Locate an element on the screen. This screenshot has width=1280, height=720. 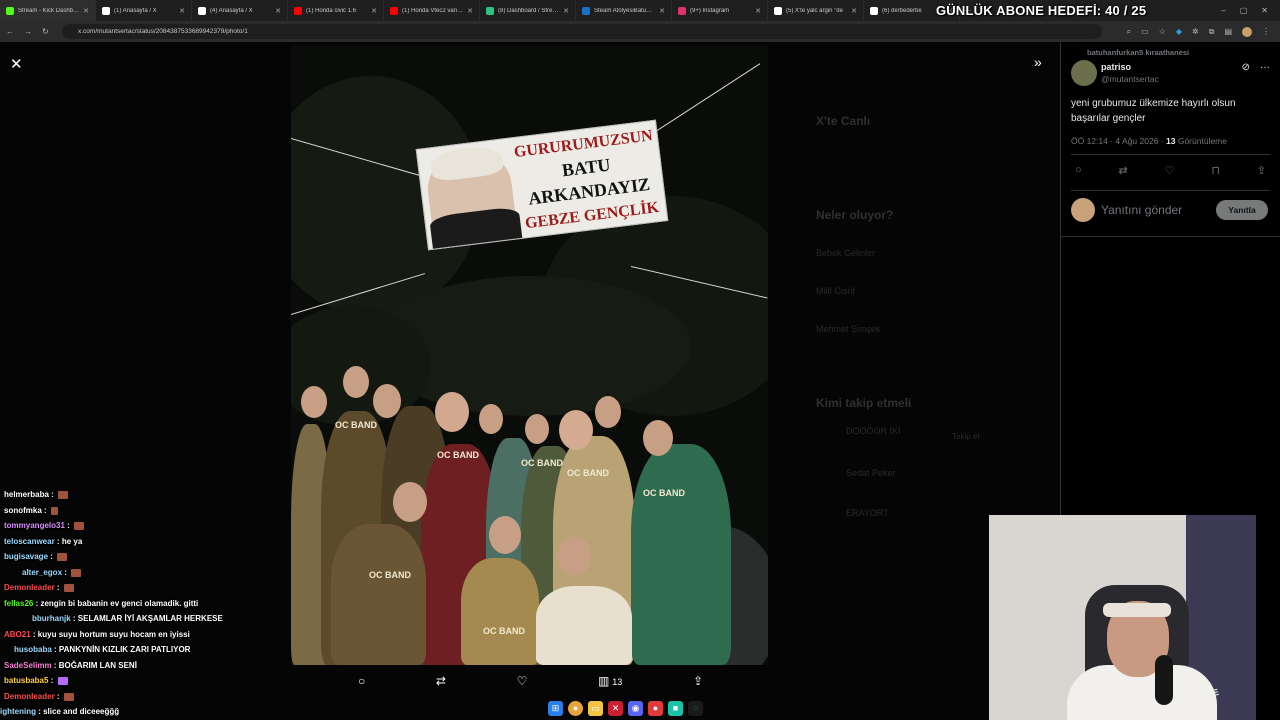
record-icon: ● is located at coordinates (655, 708).